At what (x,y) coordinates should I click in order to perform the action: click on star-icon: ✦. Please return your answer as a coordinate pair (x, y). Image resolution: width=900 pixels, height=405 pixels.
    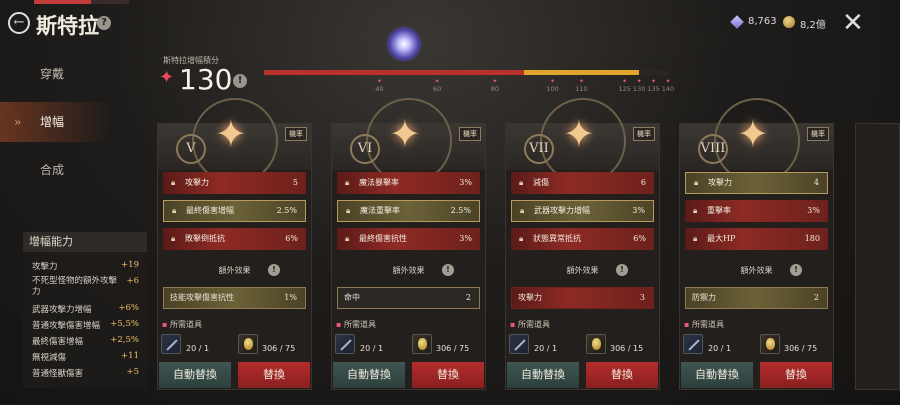
    Looking at the image, I should click on (167, 77).